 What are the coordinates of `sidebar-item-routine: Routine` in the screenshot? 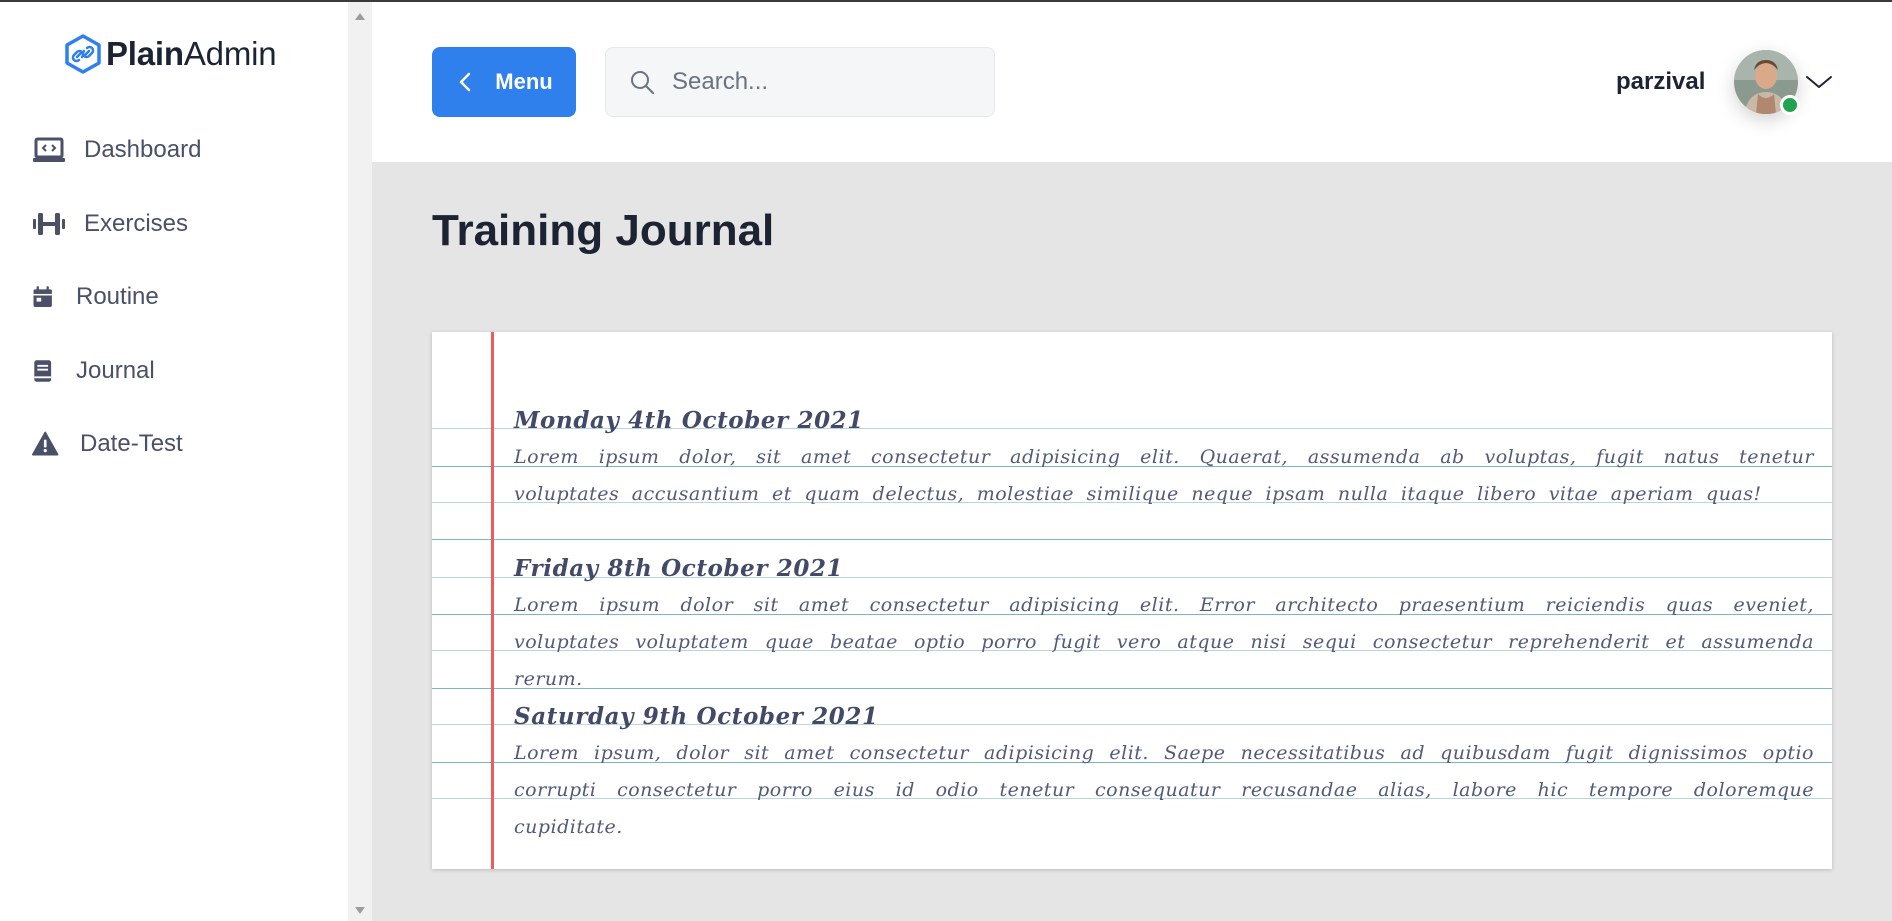 It's located at (95, 297).